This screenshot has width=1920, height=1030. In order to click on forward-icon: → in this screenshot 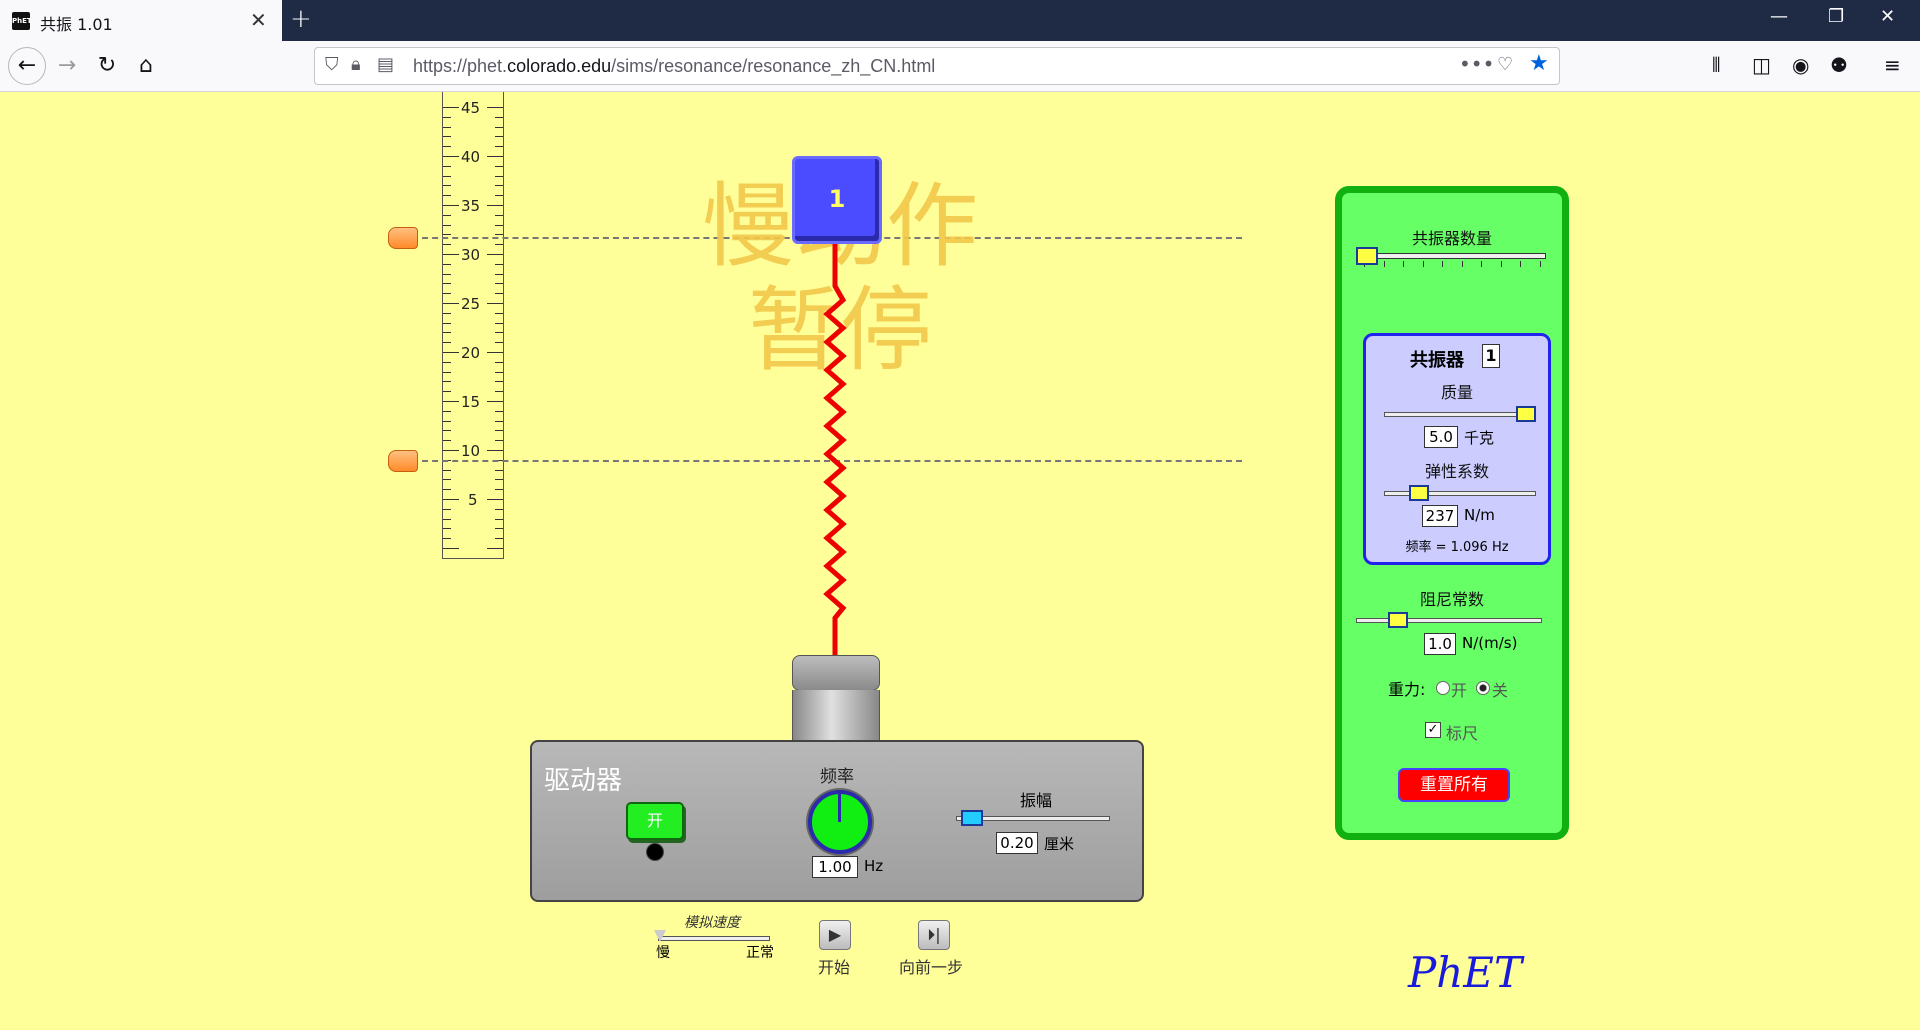, I will do `click(67, 66)`.